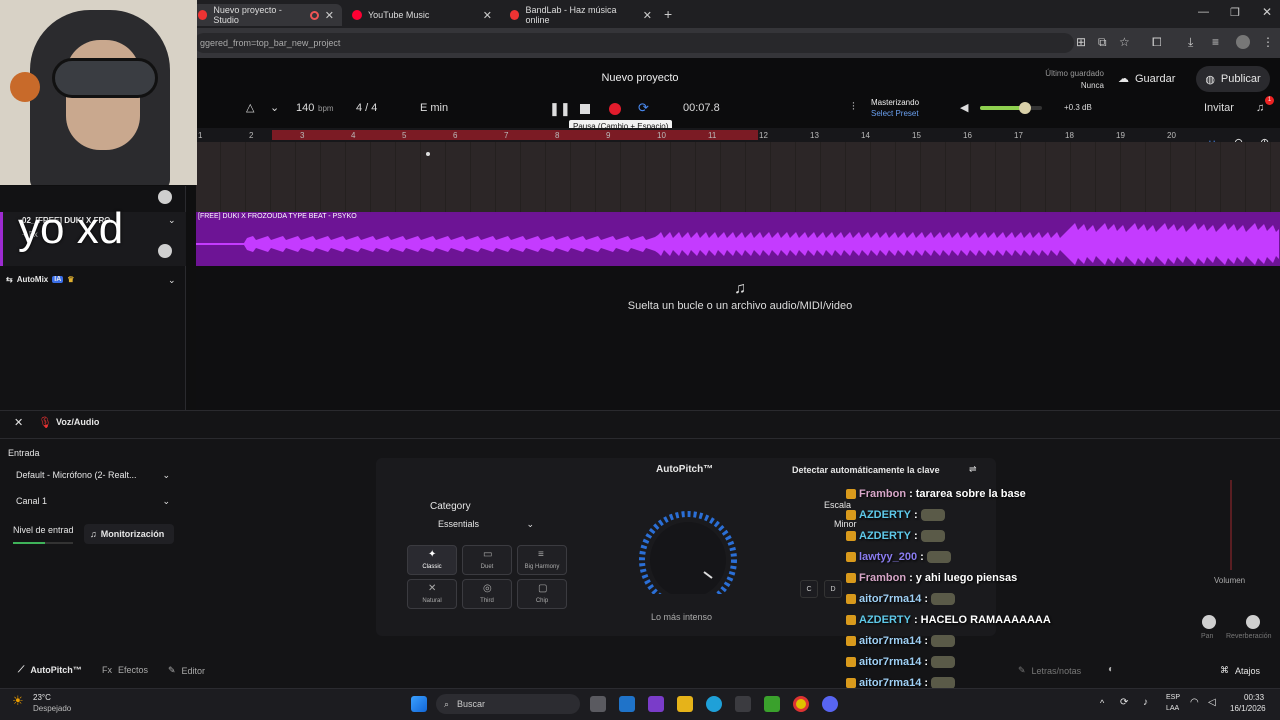 The height and width of the screenshot is (720, 1280). Describe the element at coordinates (1219, 108) in the screenshot. I see `invite-button: Invitar` at that location.